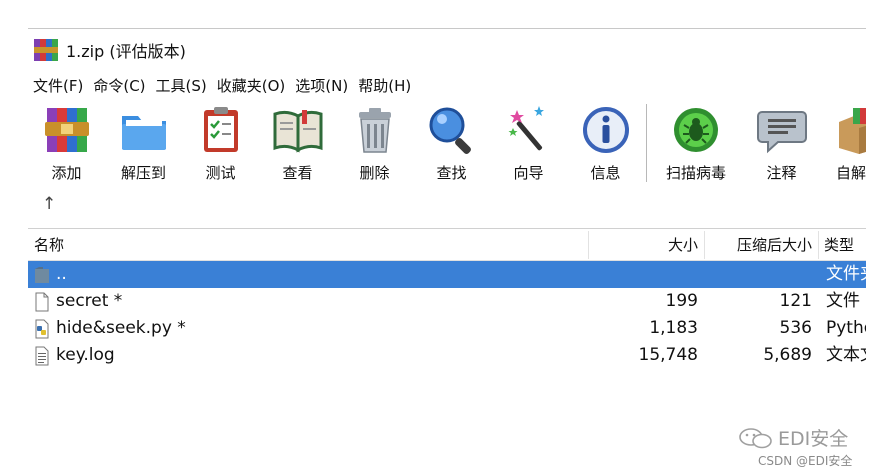  What do you see at coordinates (121, 328) in the screenshot?
I see `file-name: hide&seek.py *` at bounding box center [121, 328].